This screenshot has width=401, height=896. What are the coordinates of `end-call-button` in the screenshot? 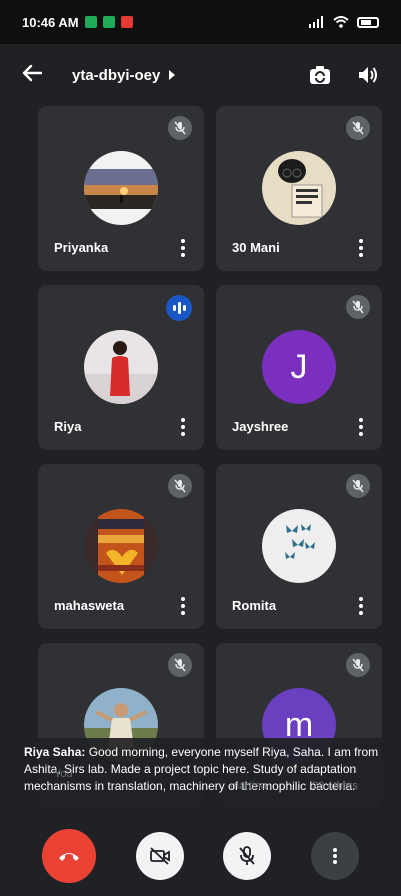 It's located at (68, 856).